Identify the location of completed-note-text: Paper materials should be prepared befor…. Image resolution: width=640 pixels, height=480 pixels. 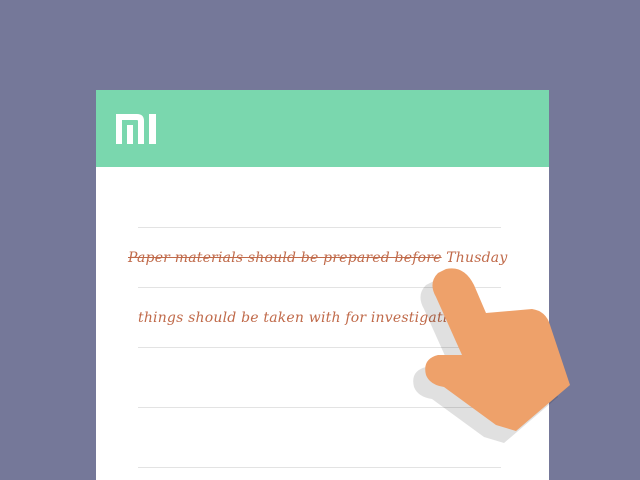
(285, 258).